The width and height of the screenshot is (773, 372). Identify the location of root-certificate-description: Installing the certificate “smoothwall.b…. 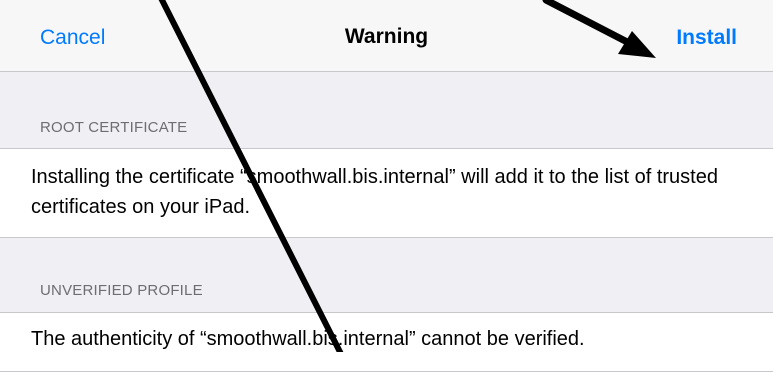
(374, 192).